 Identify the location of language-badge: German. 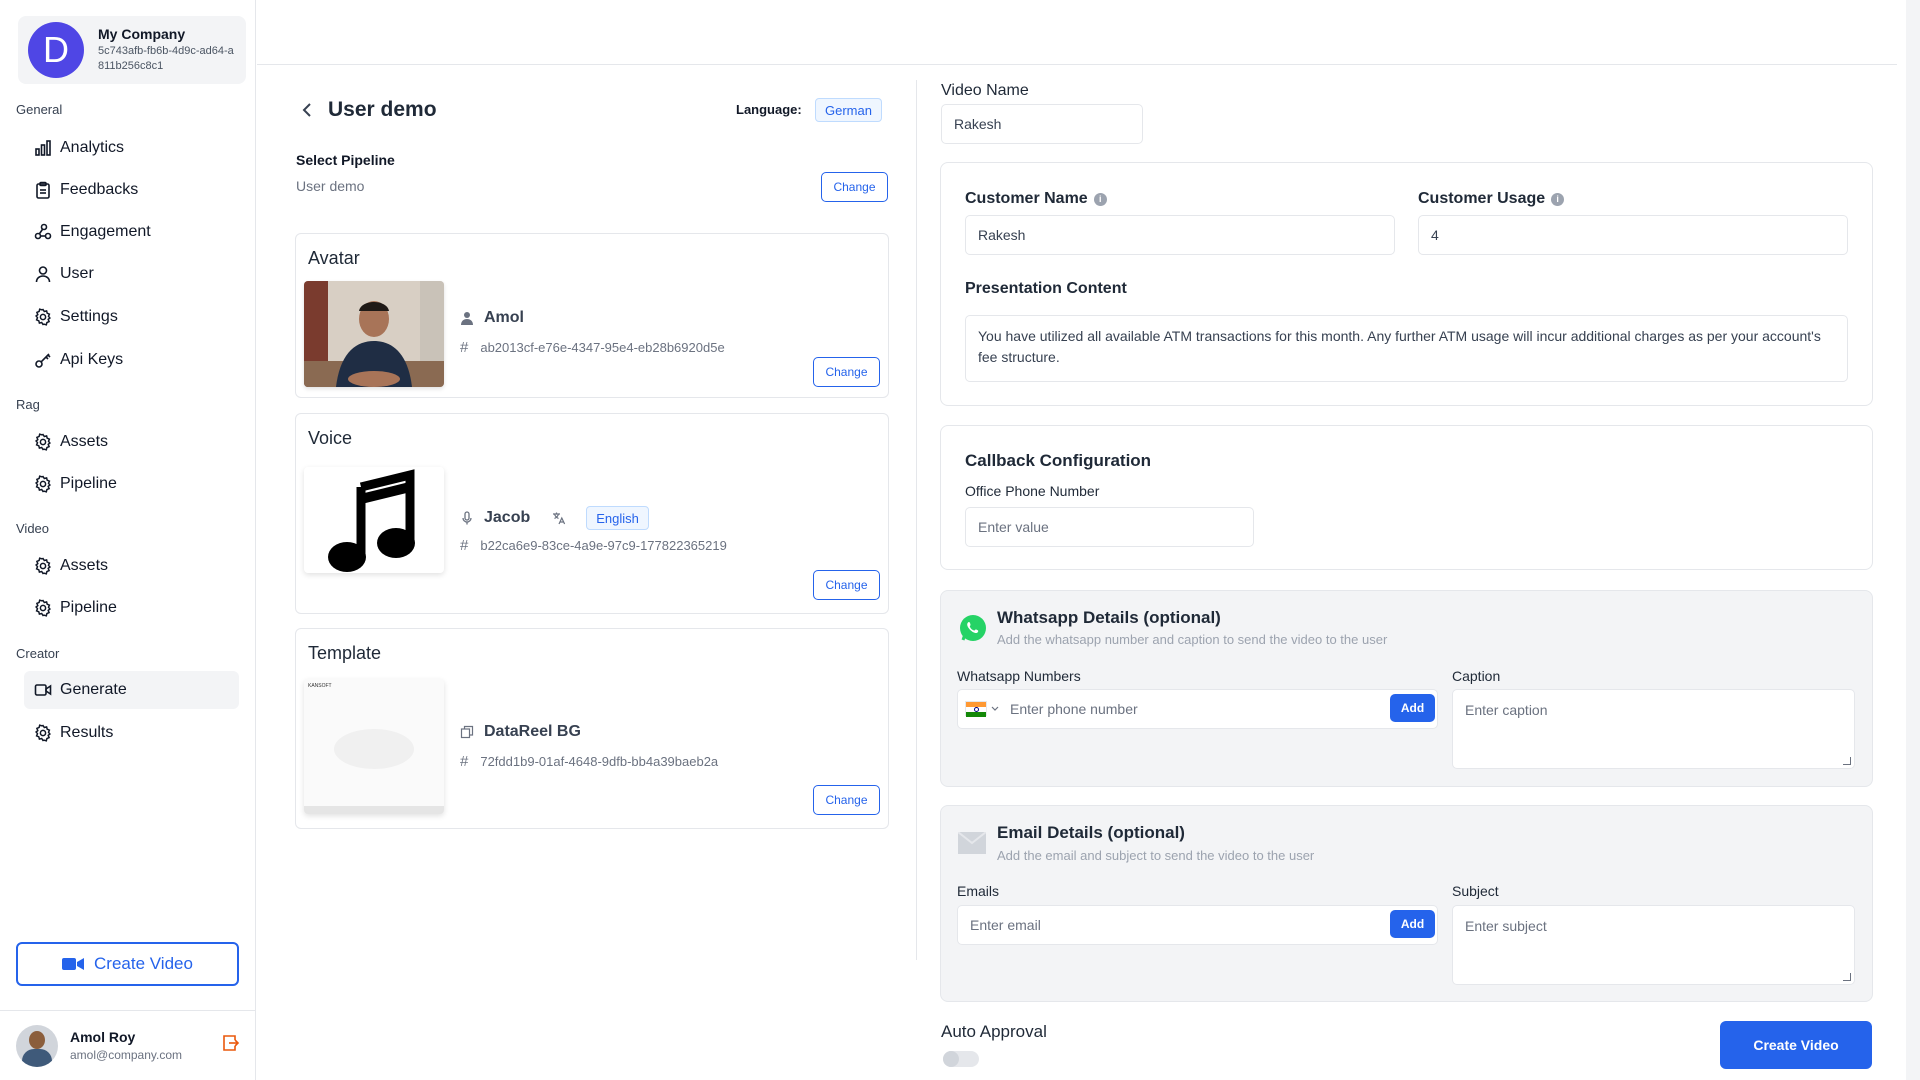
(848, 110).